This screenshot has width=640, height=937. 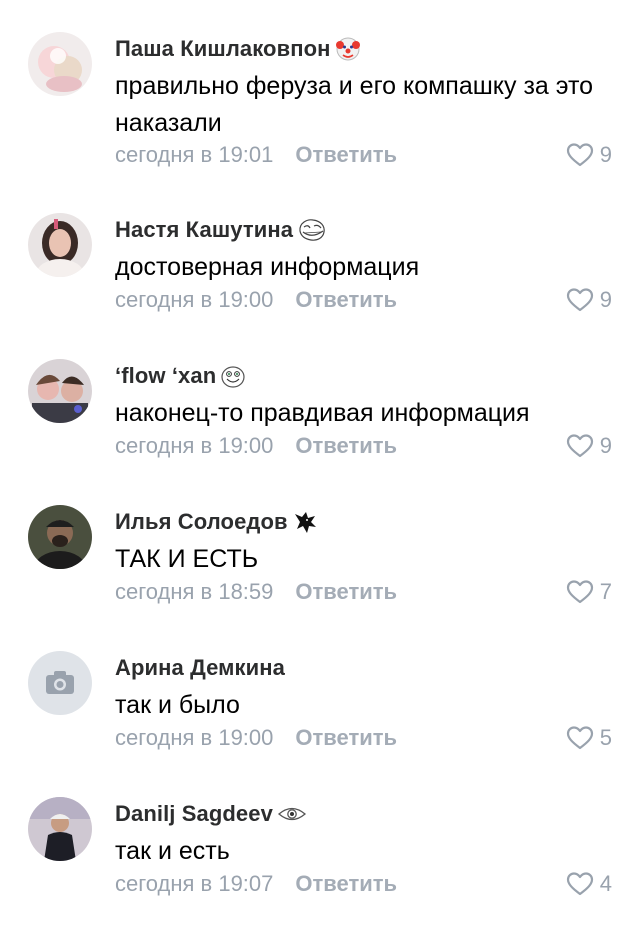 What do you see at coordinates (223, 49) in the screenshot?
I see `comment-author: Паша Кишлаковпон` at bounding box center [223, 49].